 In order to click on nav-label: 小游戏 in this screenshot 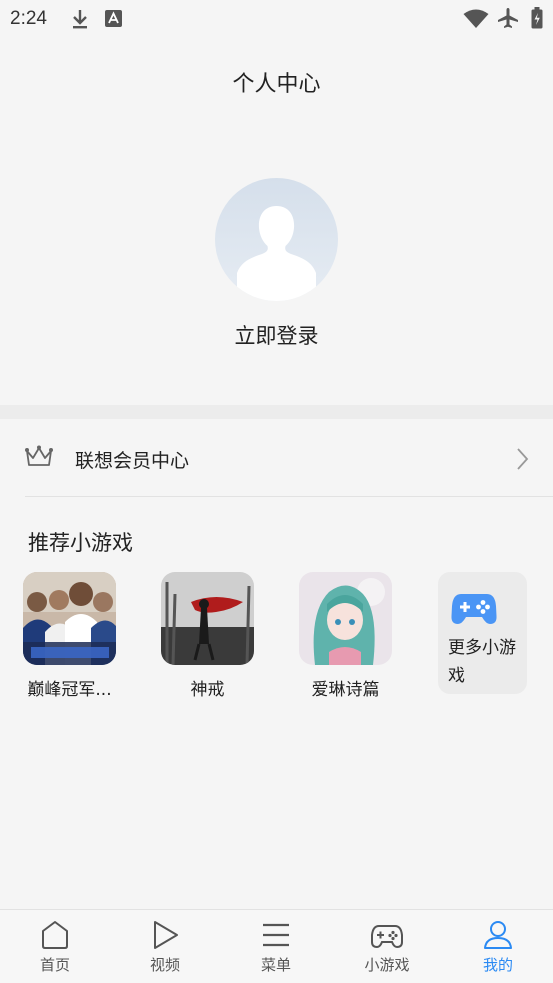, I will do `click(387, 965)`.